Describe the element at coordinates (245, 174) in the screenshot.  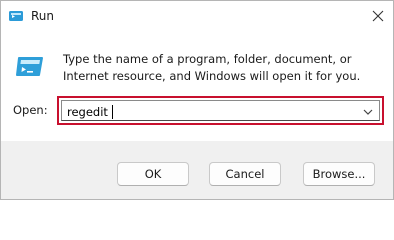
I see `cancel-button: Cancel` at that location.